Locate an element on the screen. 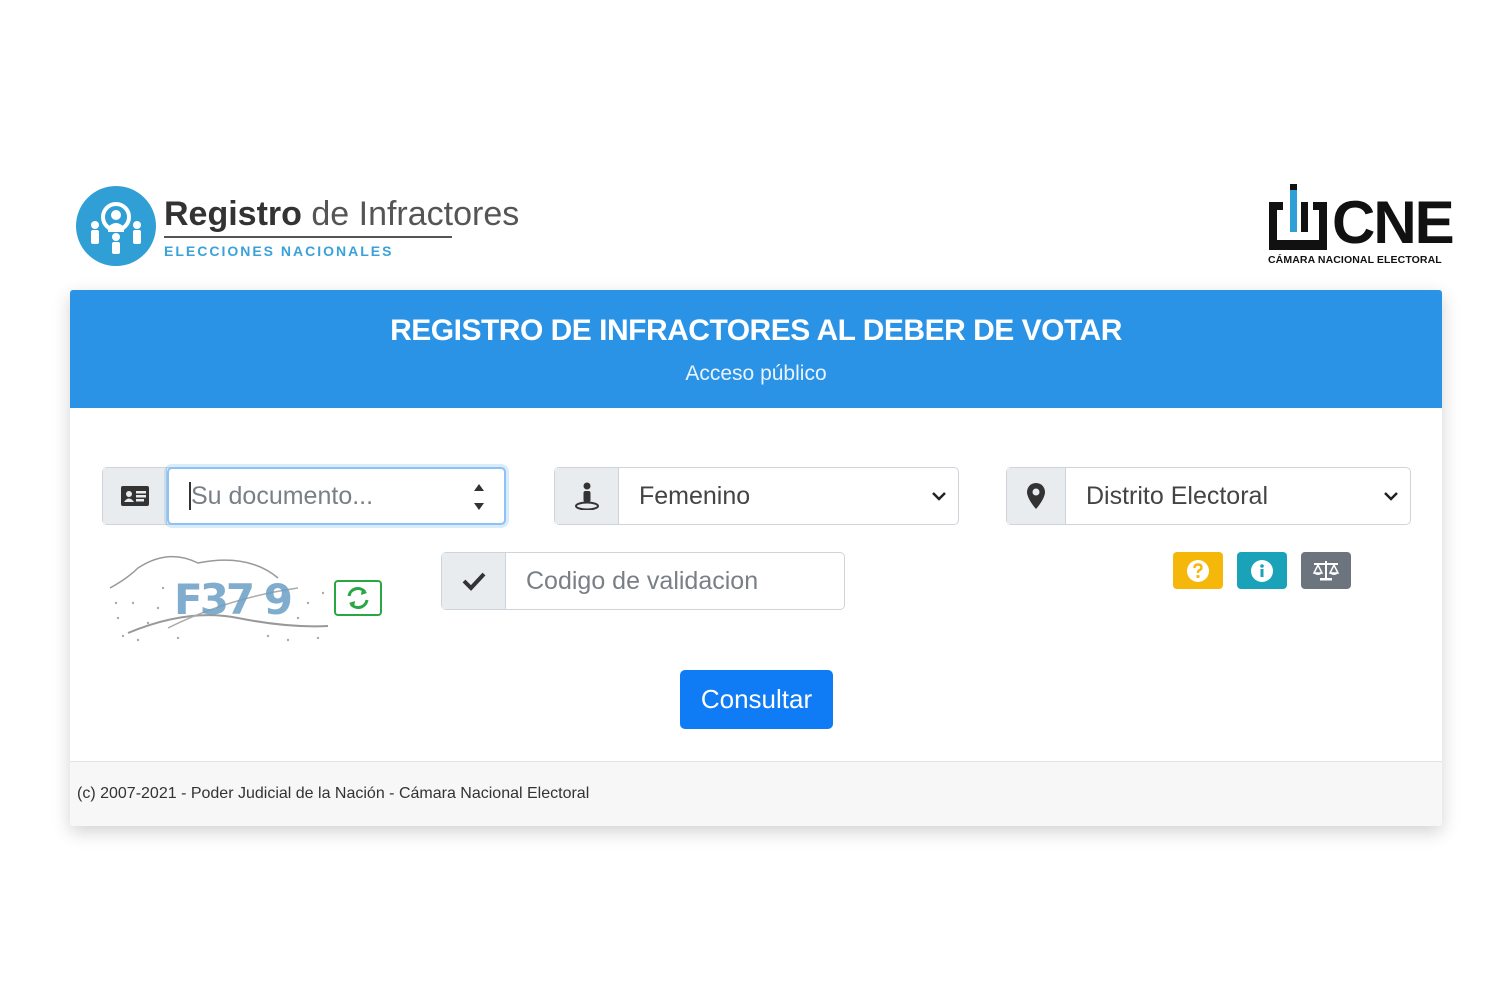 This screenshot has height=1000, width=1500. refresh-icon is located at coordinates (358, 598).